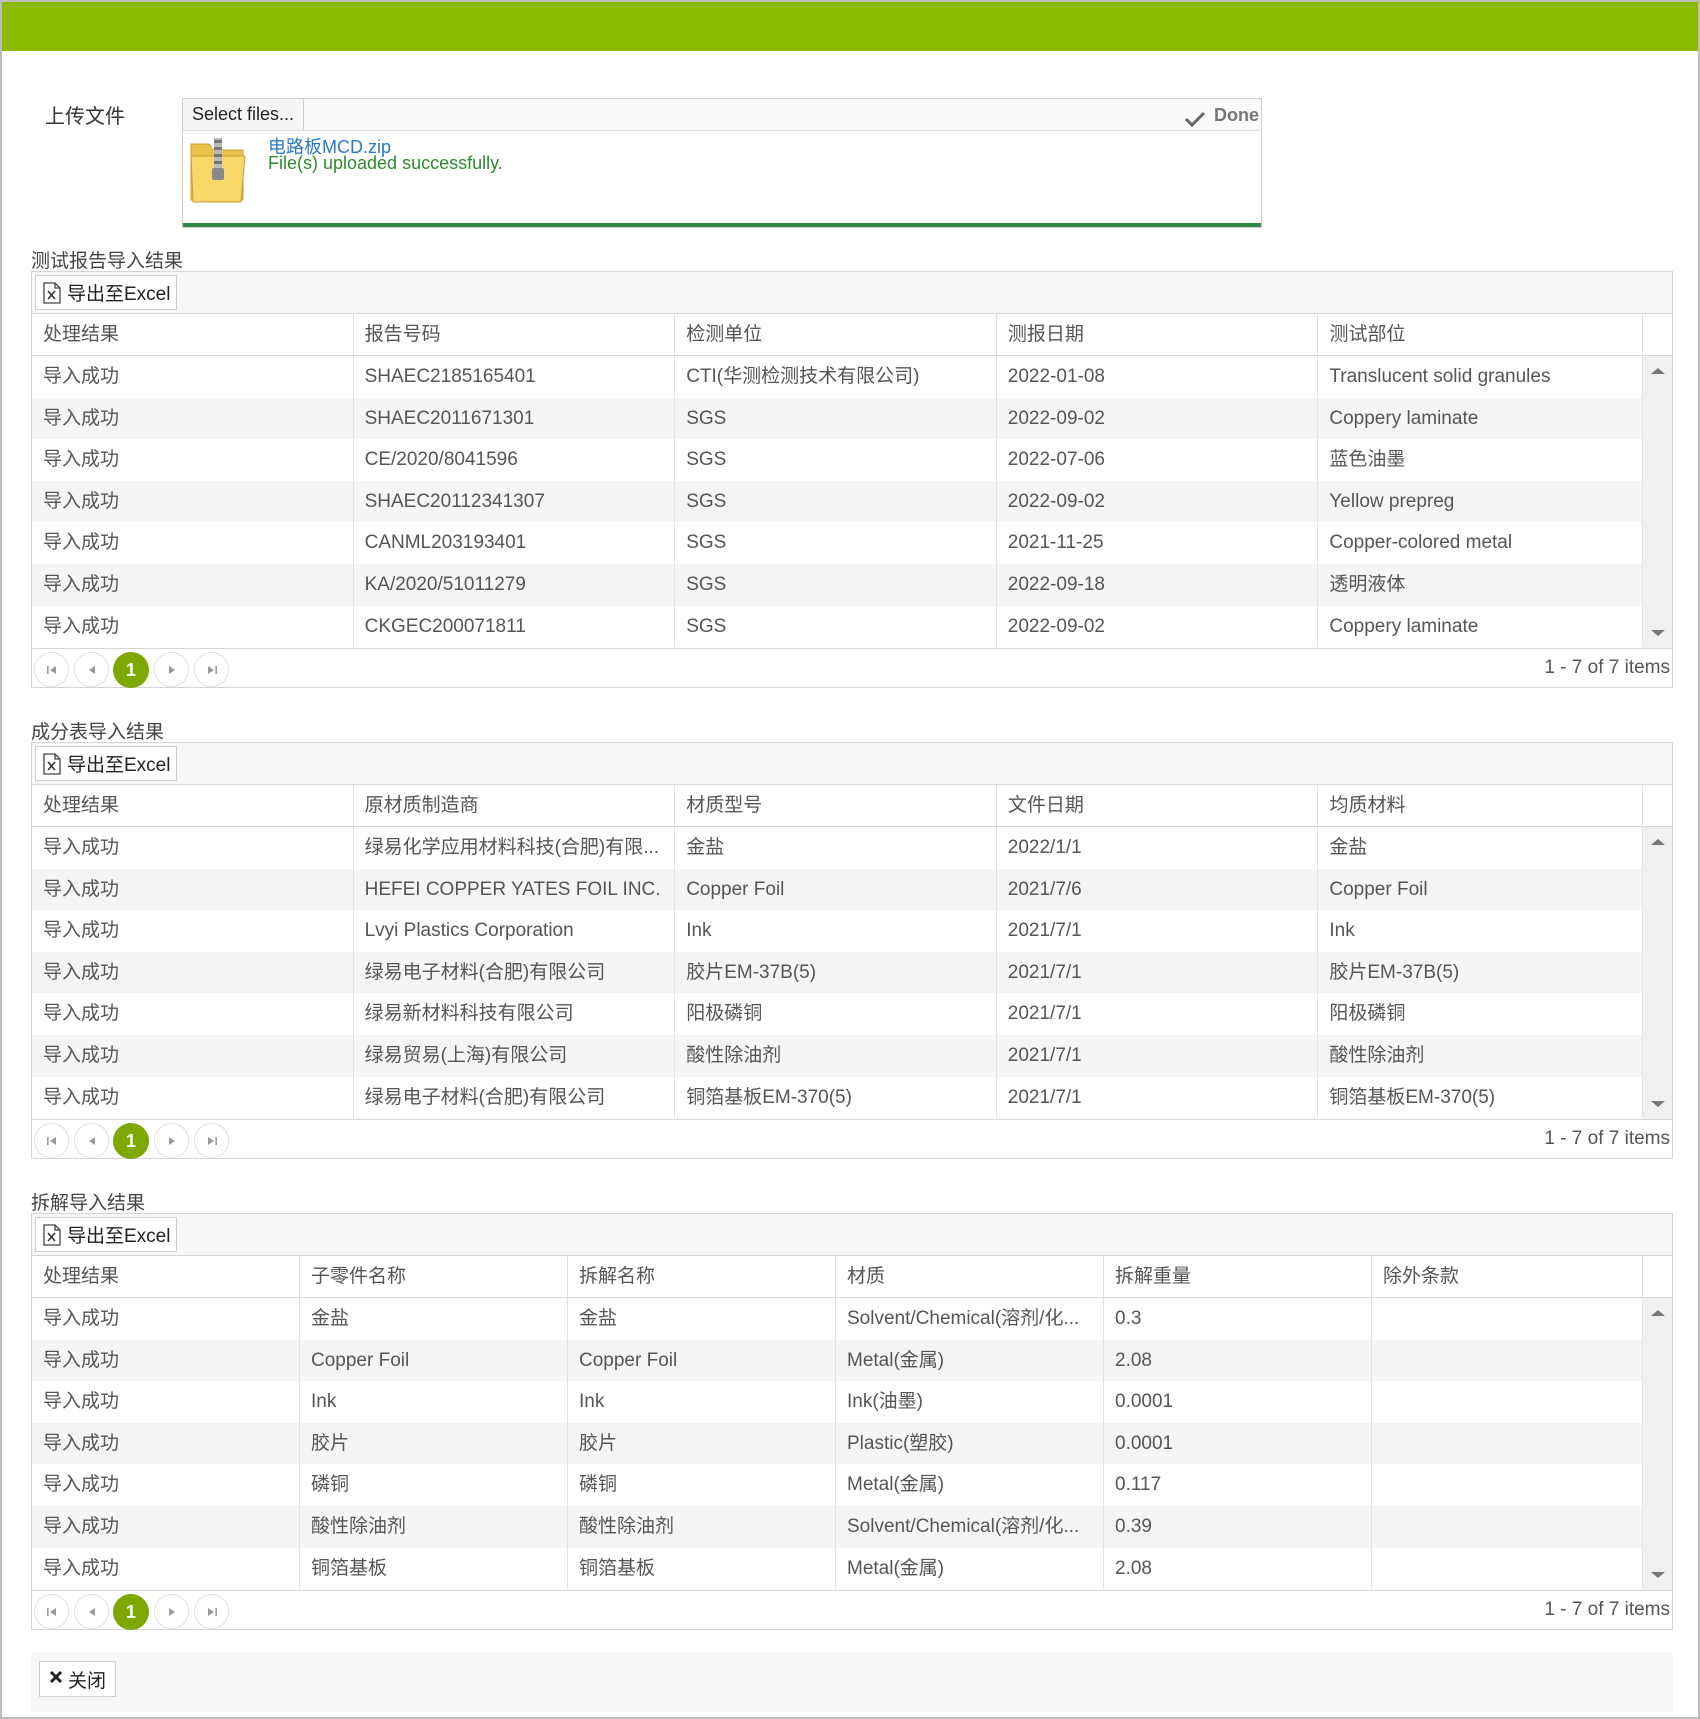  Describe the element at coordinates (970, 1402) in the screenshot. I see `table-cell: Ink(油墨)` at that location.